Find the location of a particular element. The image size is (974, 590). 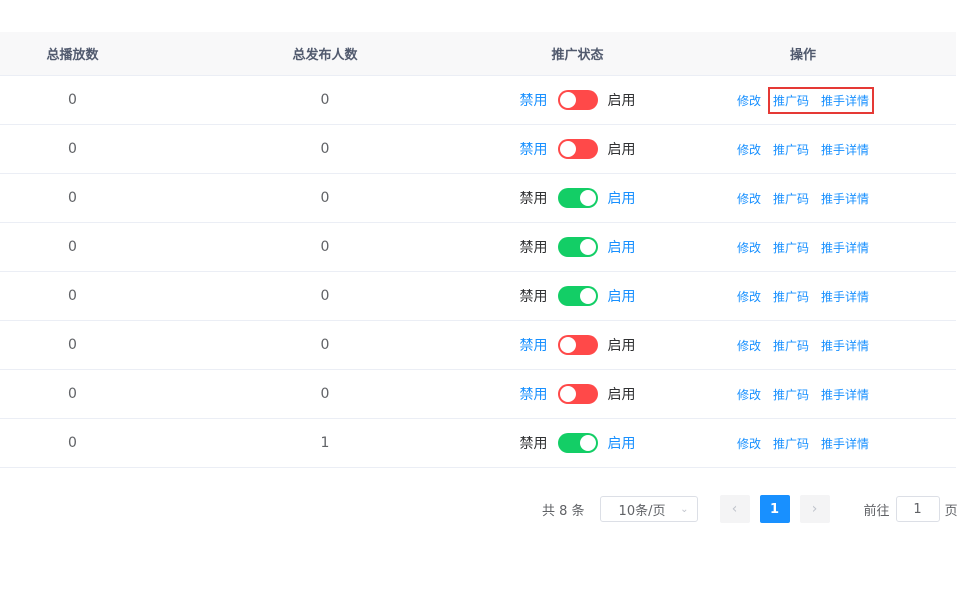

highlight-box: 推广码 推手详情 is located at coordinates (821, 100).